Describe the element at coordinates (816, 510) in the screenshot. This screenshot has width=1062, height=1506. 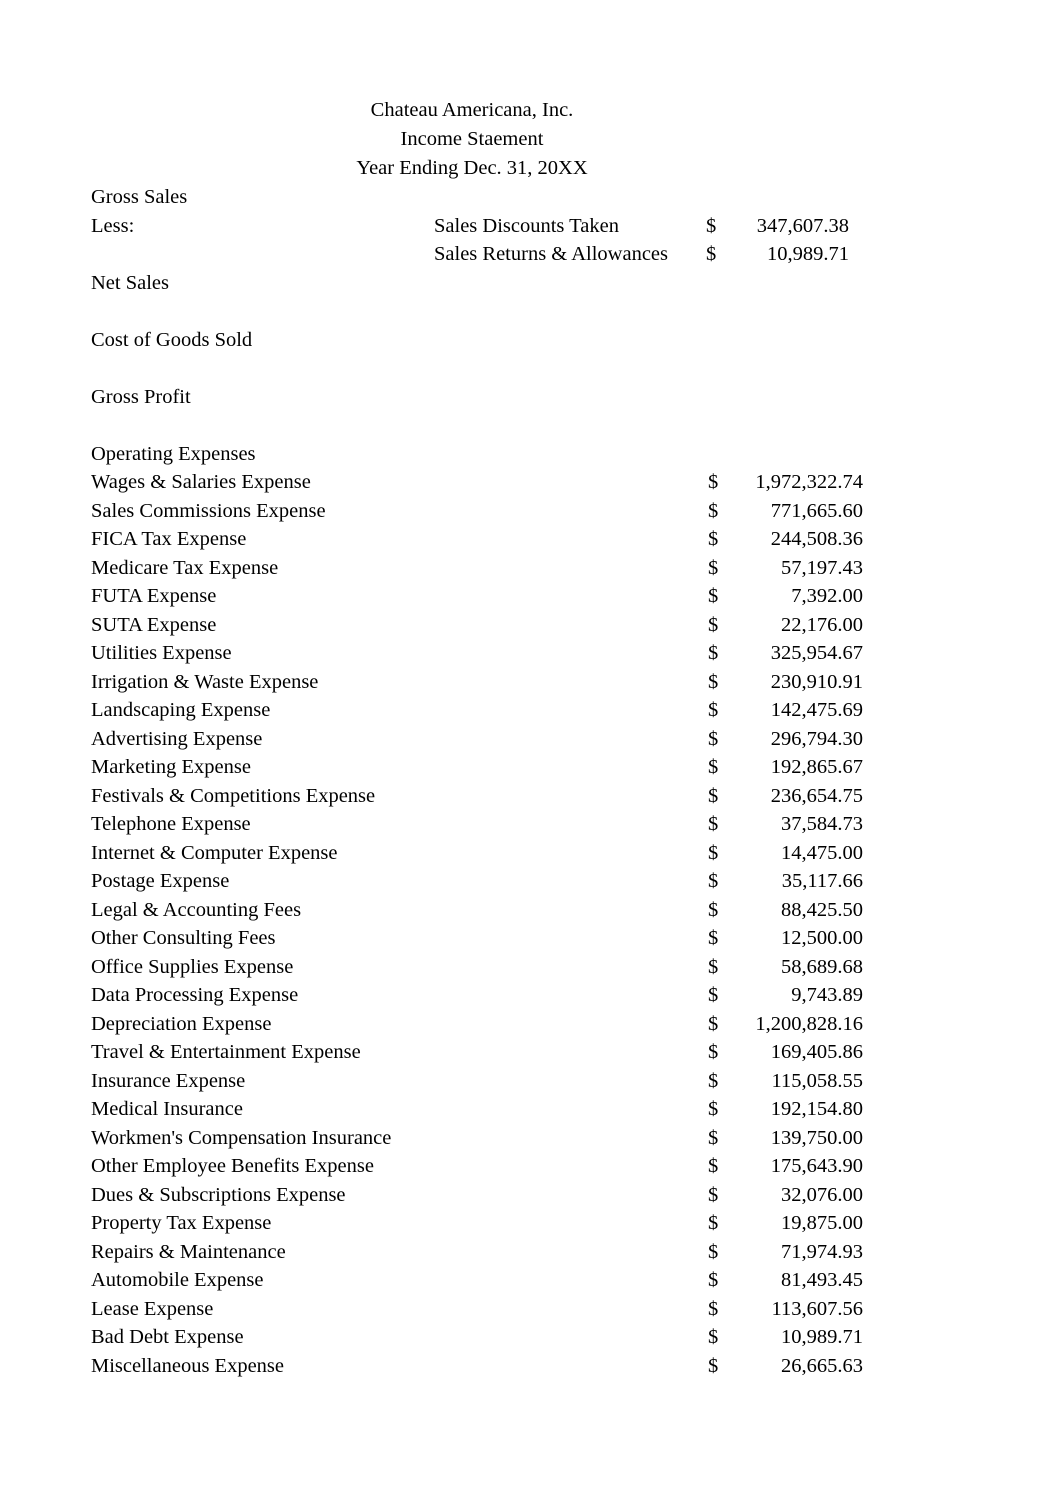
I see `expense-amount: 771,665.60` at that location.